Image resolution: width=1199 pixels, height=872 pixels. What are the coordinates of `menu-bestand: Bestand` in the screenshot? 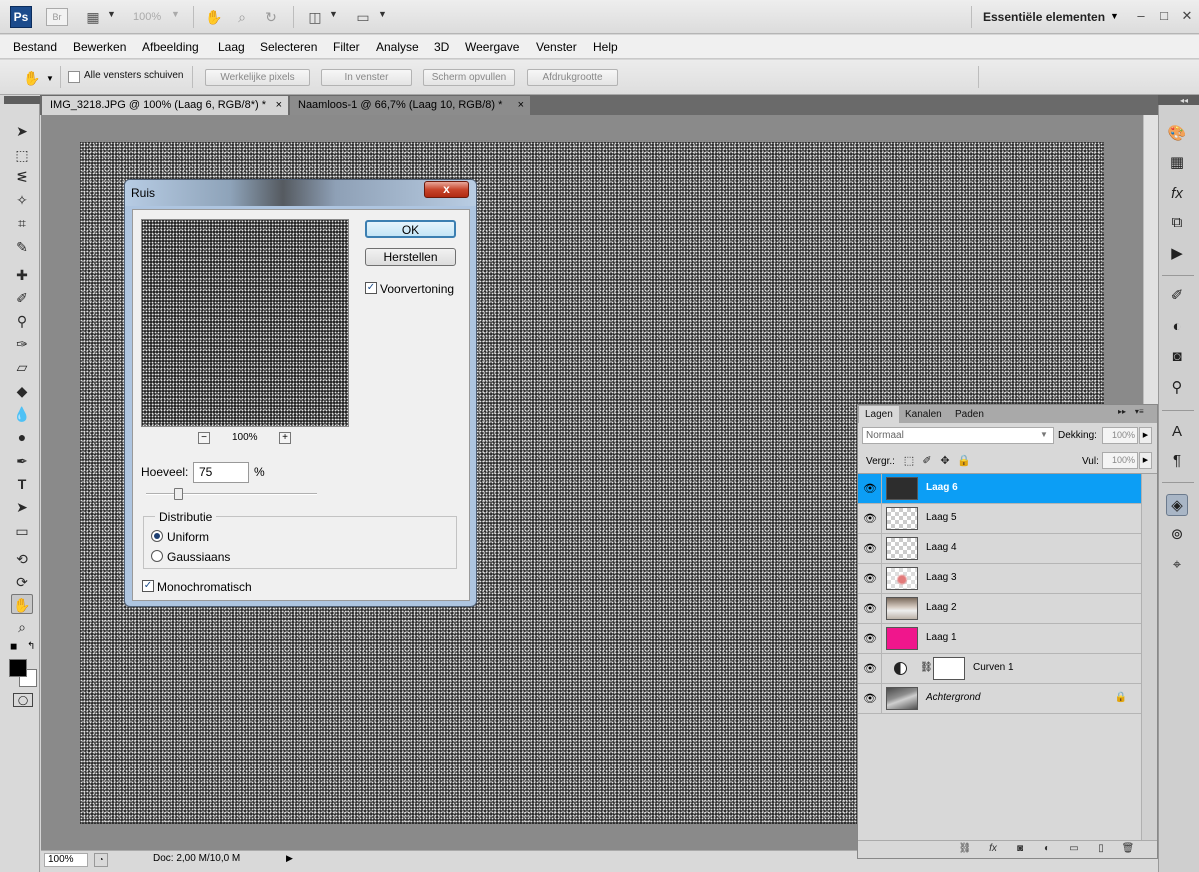 It's located at (35, 47).